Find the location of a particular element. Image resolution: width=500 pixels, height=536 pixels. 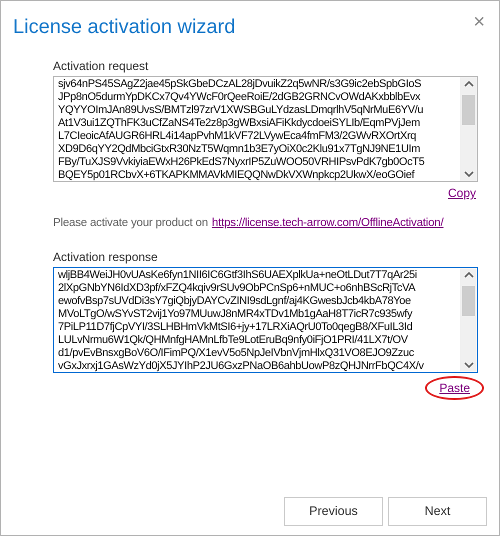

close-button: × is located at coordinates (479, 22).